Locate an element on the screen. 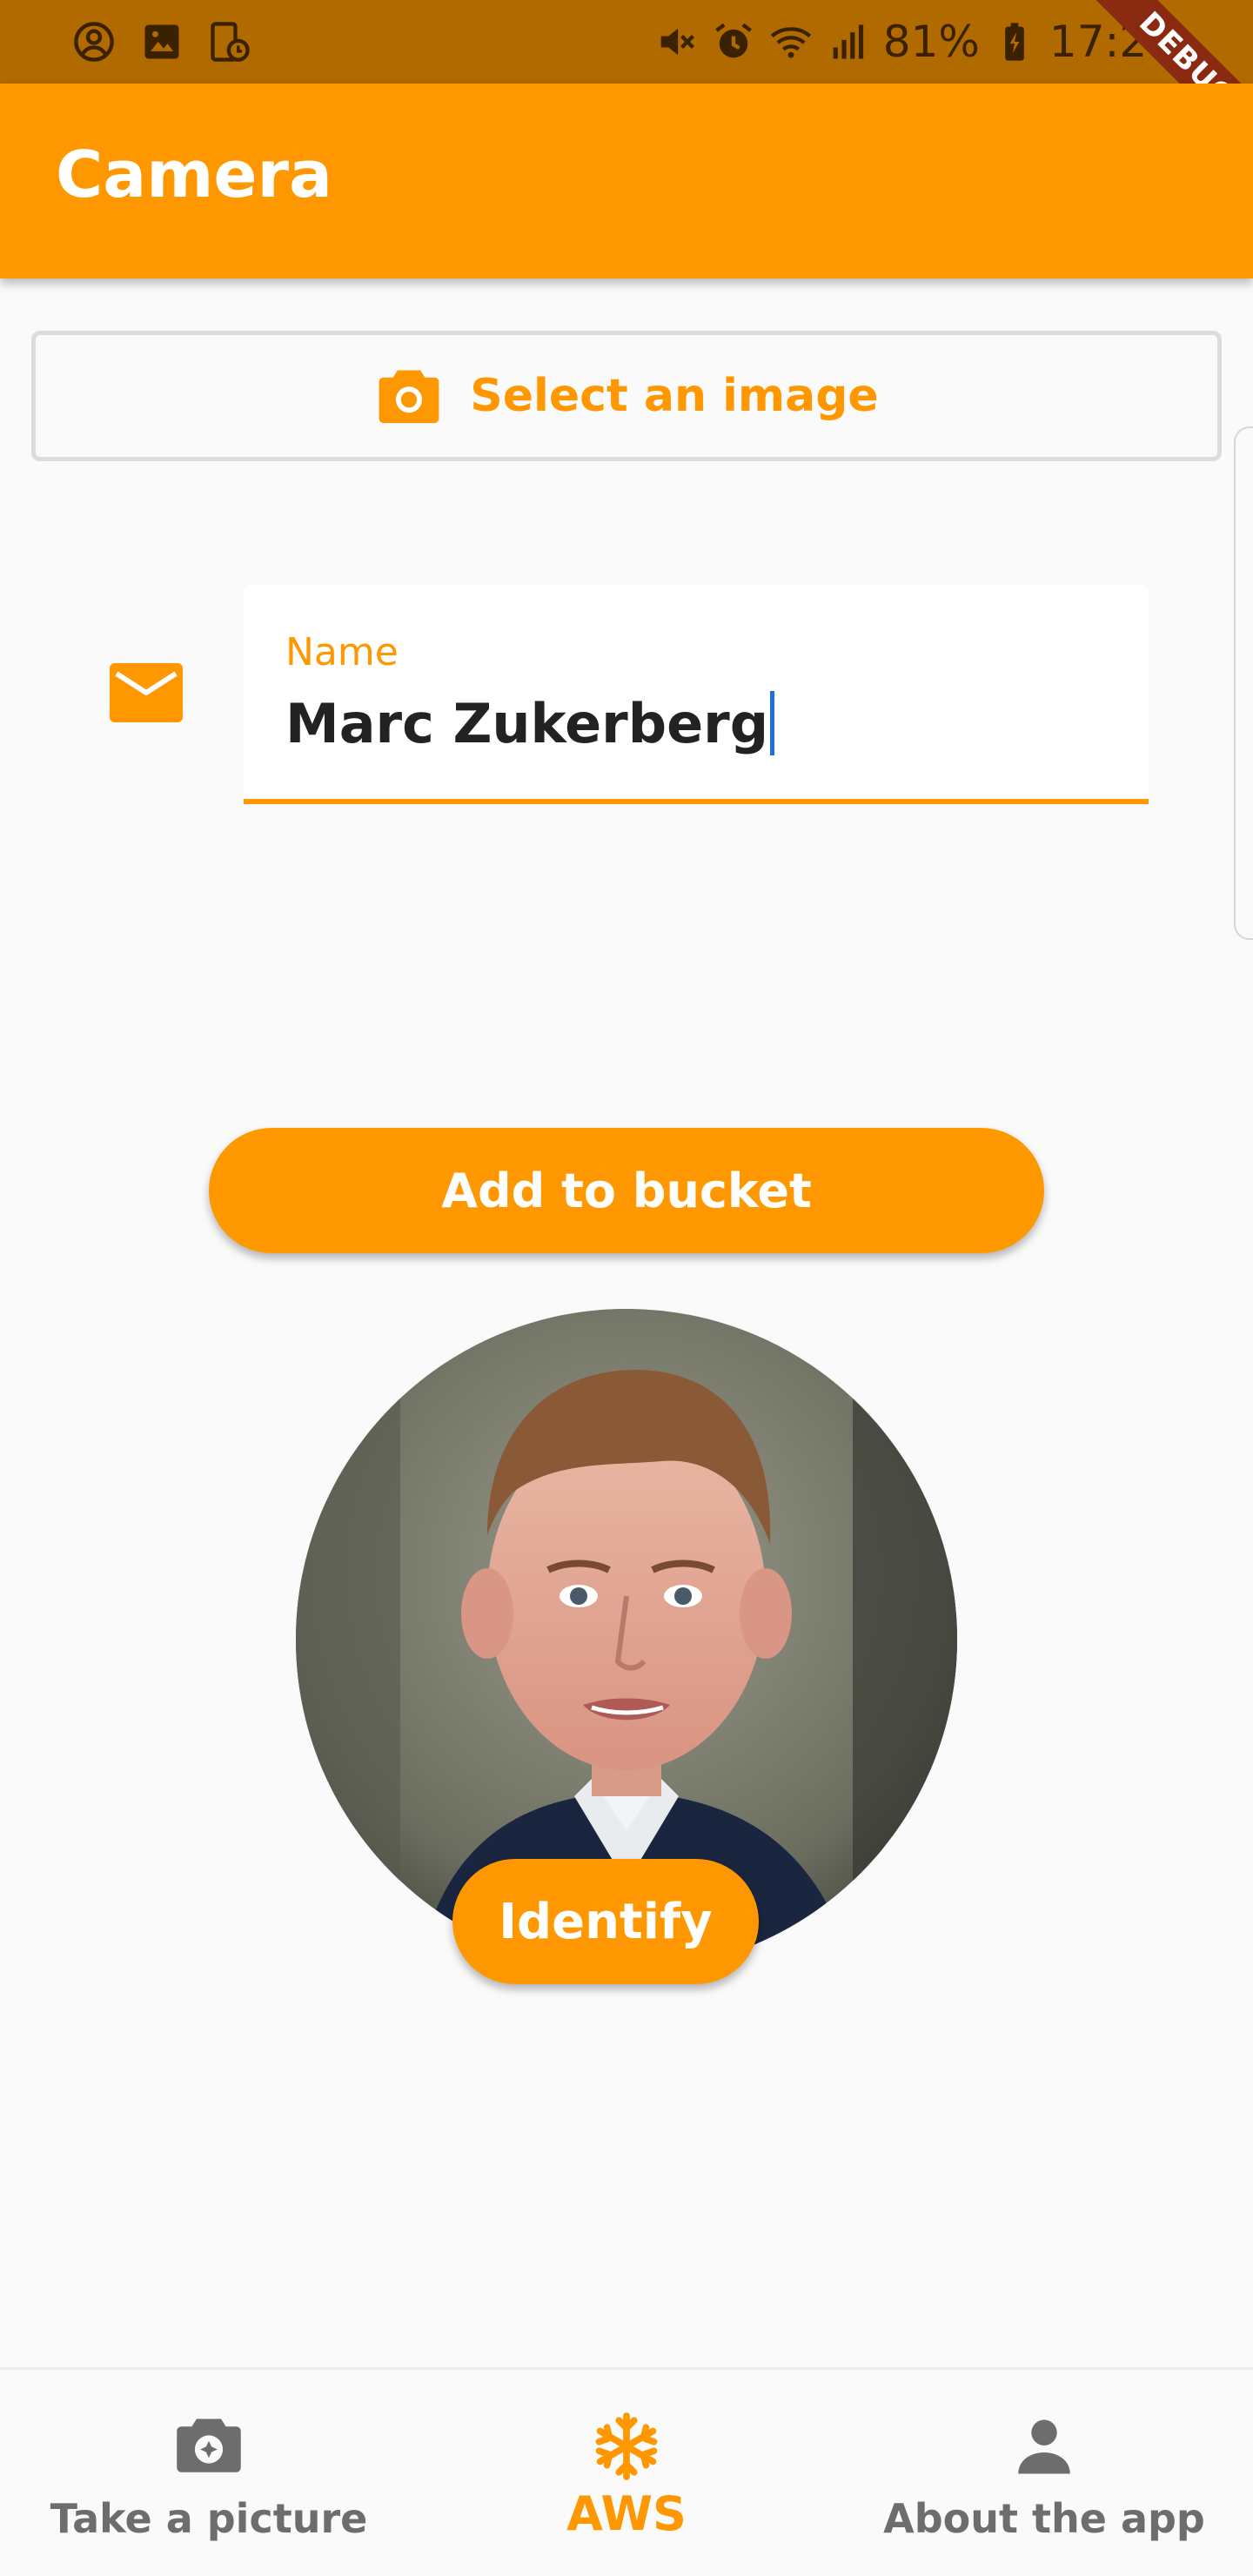 This screenshot has width=1253, height=2576. signal-icon is located at coordinates (848, 41).